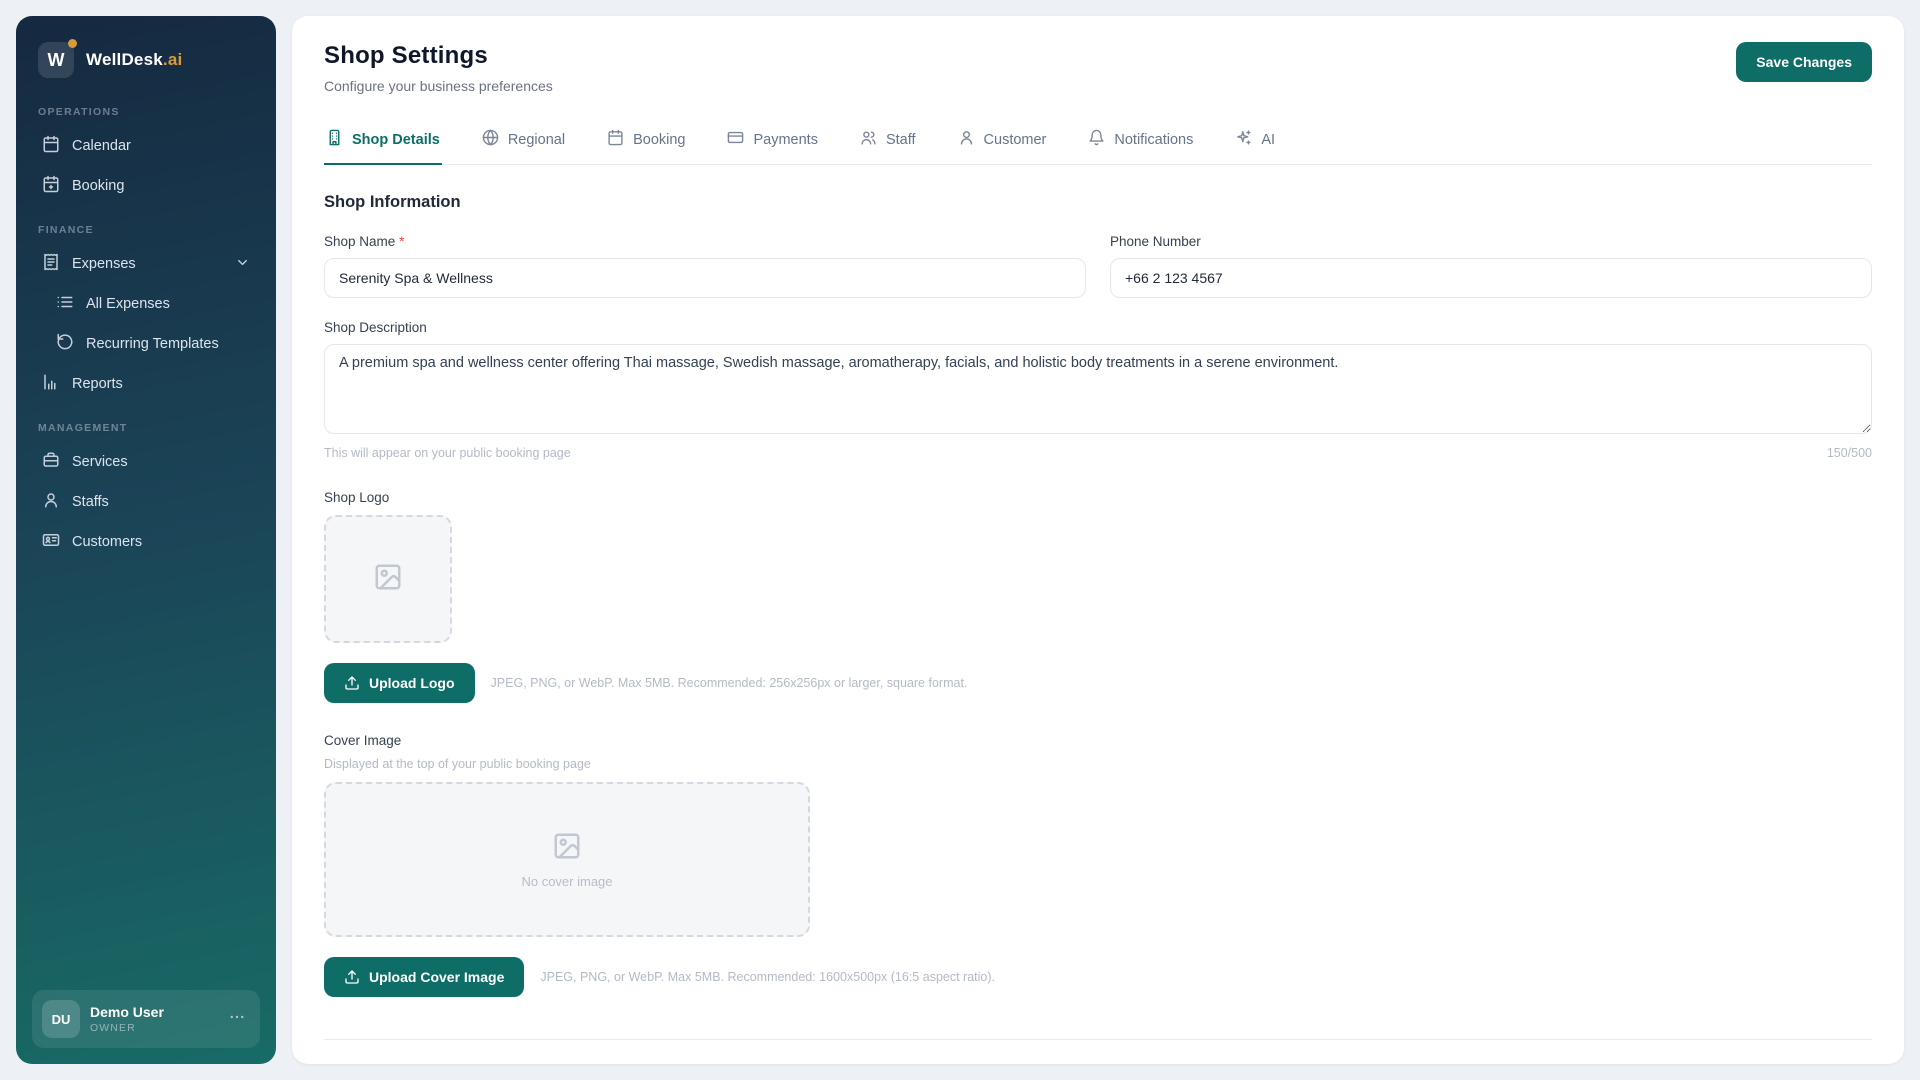 This screenshot has width=1920, height=1080. Describe the element at coordinates (51, 462) in the screenshot. I see `briefcase-icon` at that location.